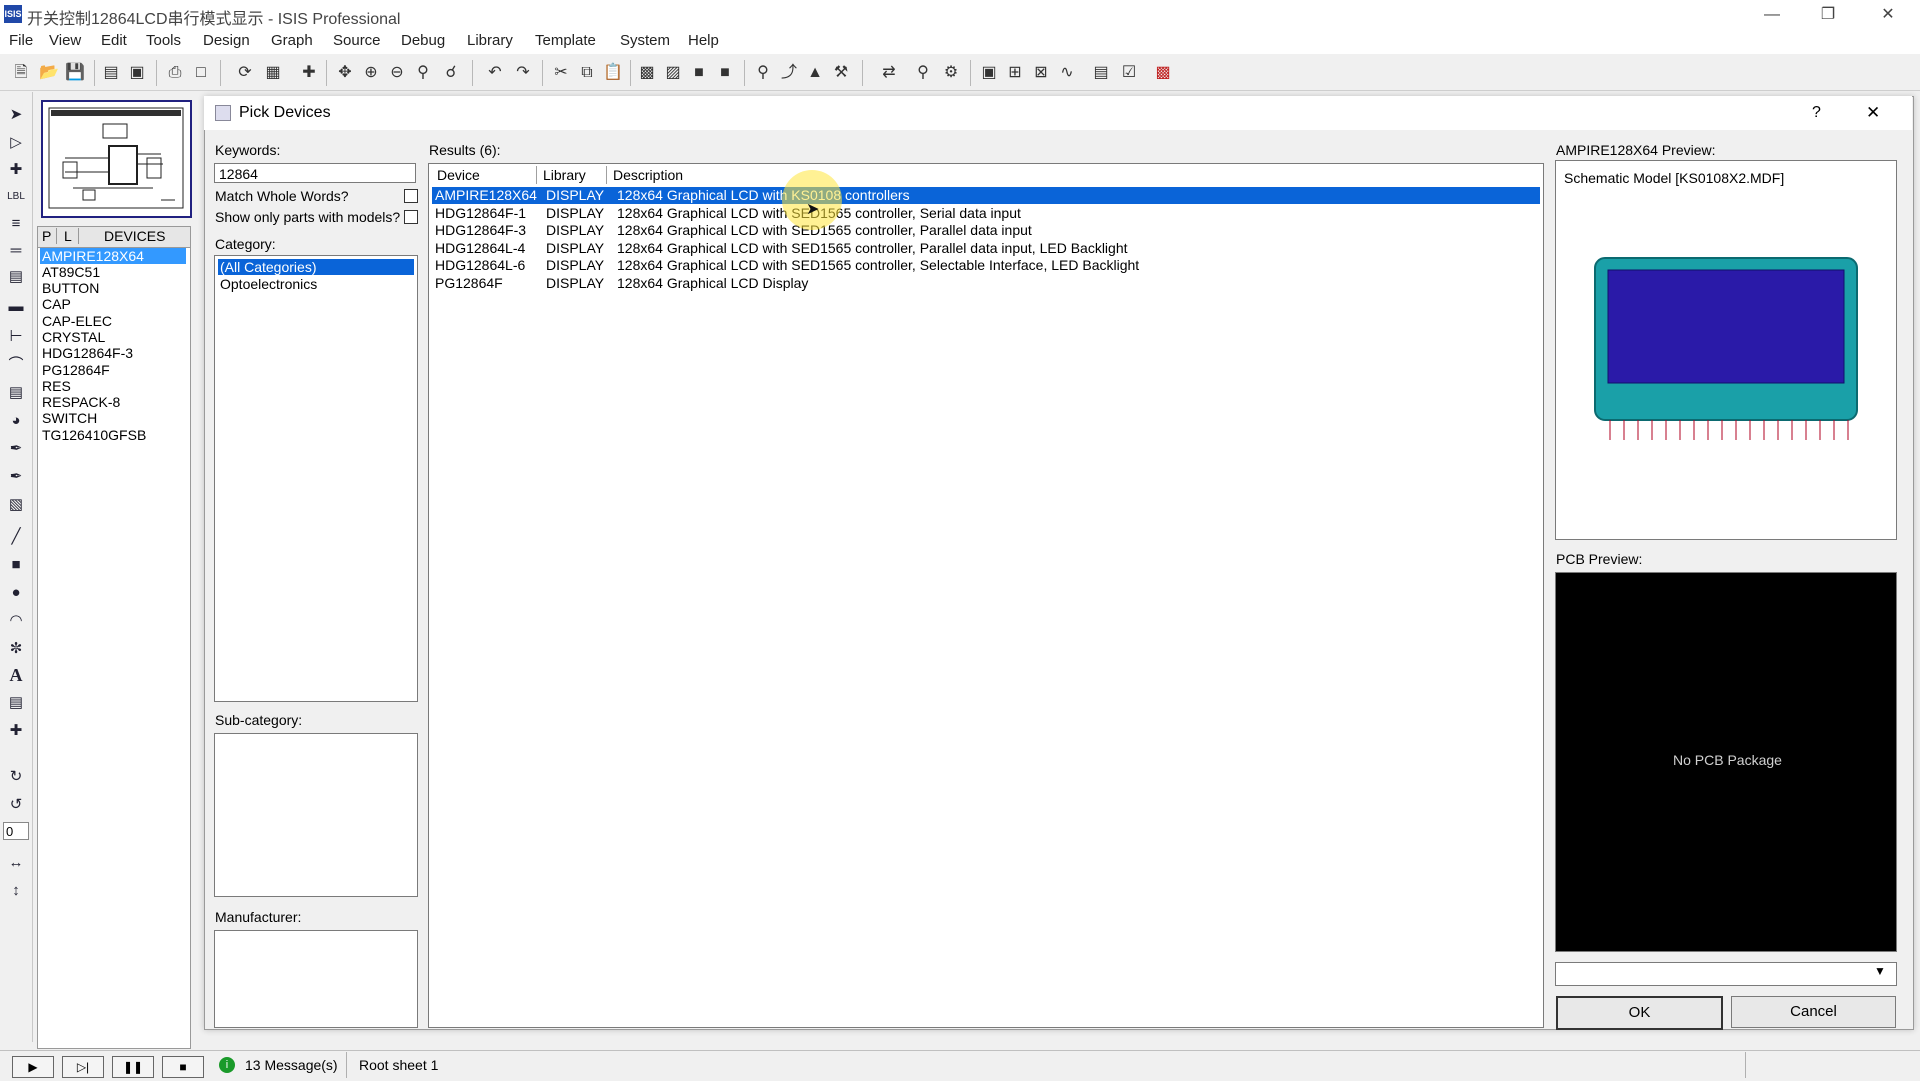 The width and height of the screenshot is (1920, 1081). Describe the element at coordinates (411, 196) in the screenshot. I see `match-whole-words-checkbox` at that location.